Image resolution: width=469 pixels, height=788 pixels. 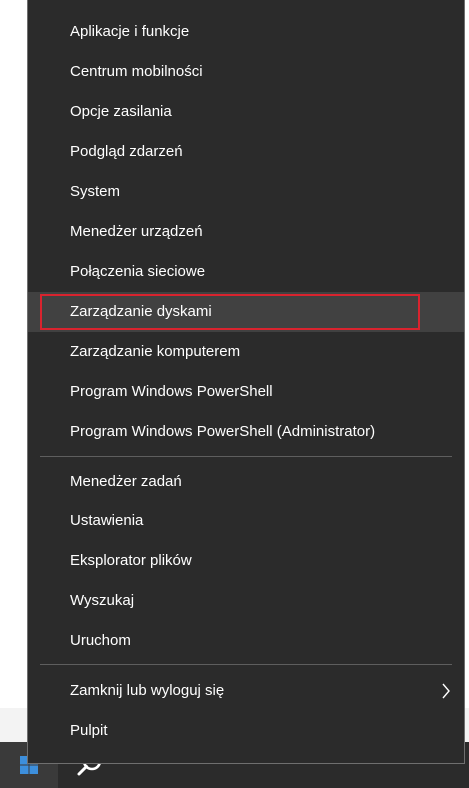 What do you see at coordinates (446, 691) in the screenshot?
I see `chevron-right-icon` at bounding box center [446, 691].